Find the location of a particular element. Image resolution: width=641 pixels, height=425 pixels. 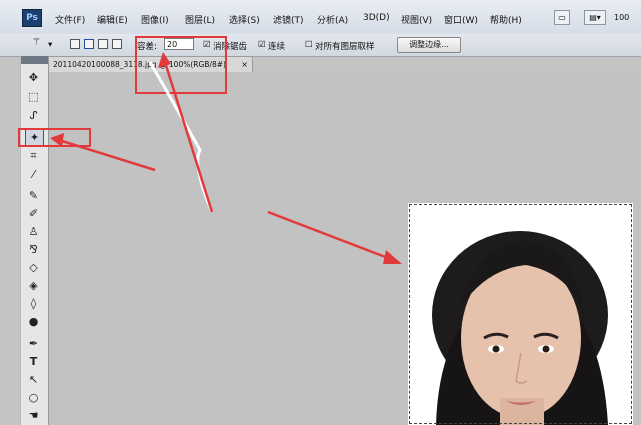

arrow-head-tolerance is located at coordinates (164, 60).